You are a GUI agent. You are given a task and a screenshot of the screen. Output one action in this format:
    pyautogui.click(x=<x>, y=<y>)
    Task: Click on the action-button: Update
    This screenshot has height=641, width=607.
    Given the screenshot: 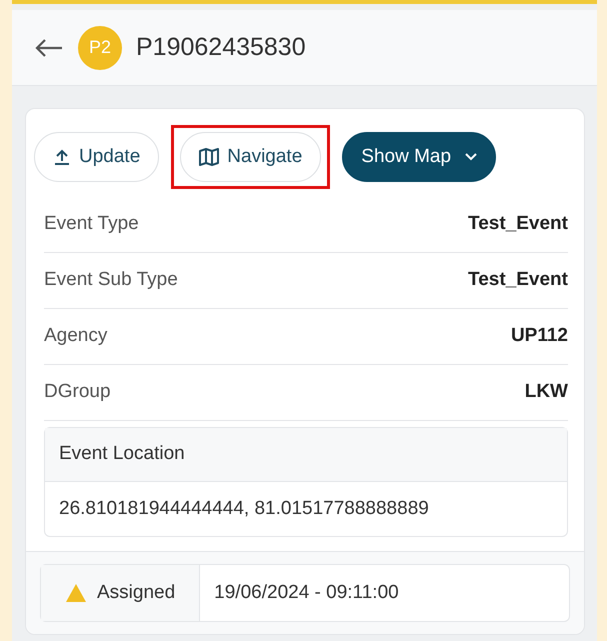 What is the action you would take?
    pyautogui.click(x=97, y=157)
    